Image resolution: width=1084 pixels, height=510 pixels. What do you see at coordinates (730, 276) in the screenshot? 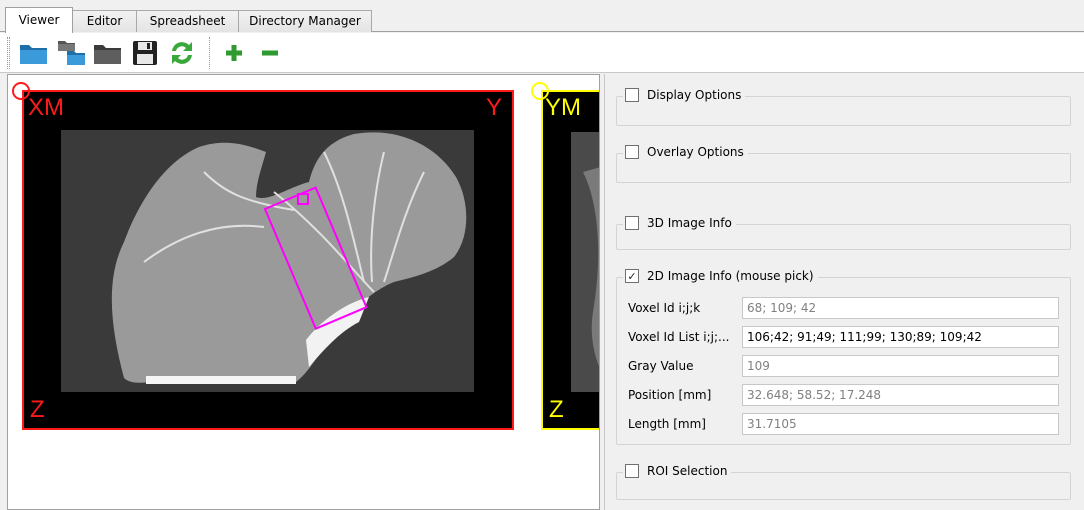
I see `group-label: 2D Image Info (mouse pick)` at bounding box center [730, 276].